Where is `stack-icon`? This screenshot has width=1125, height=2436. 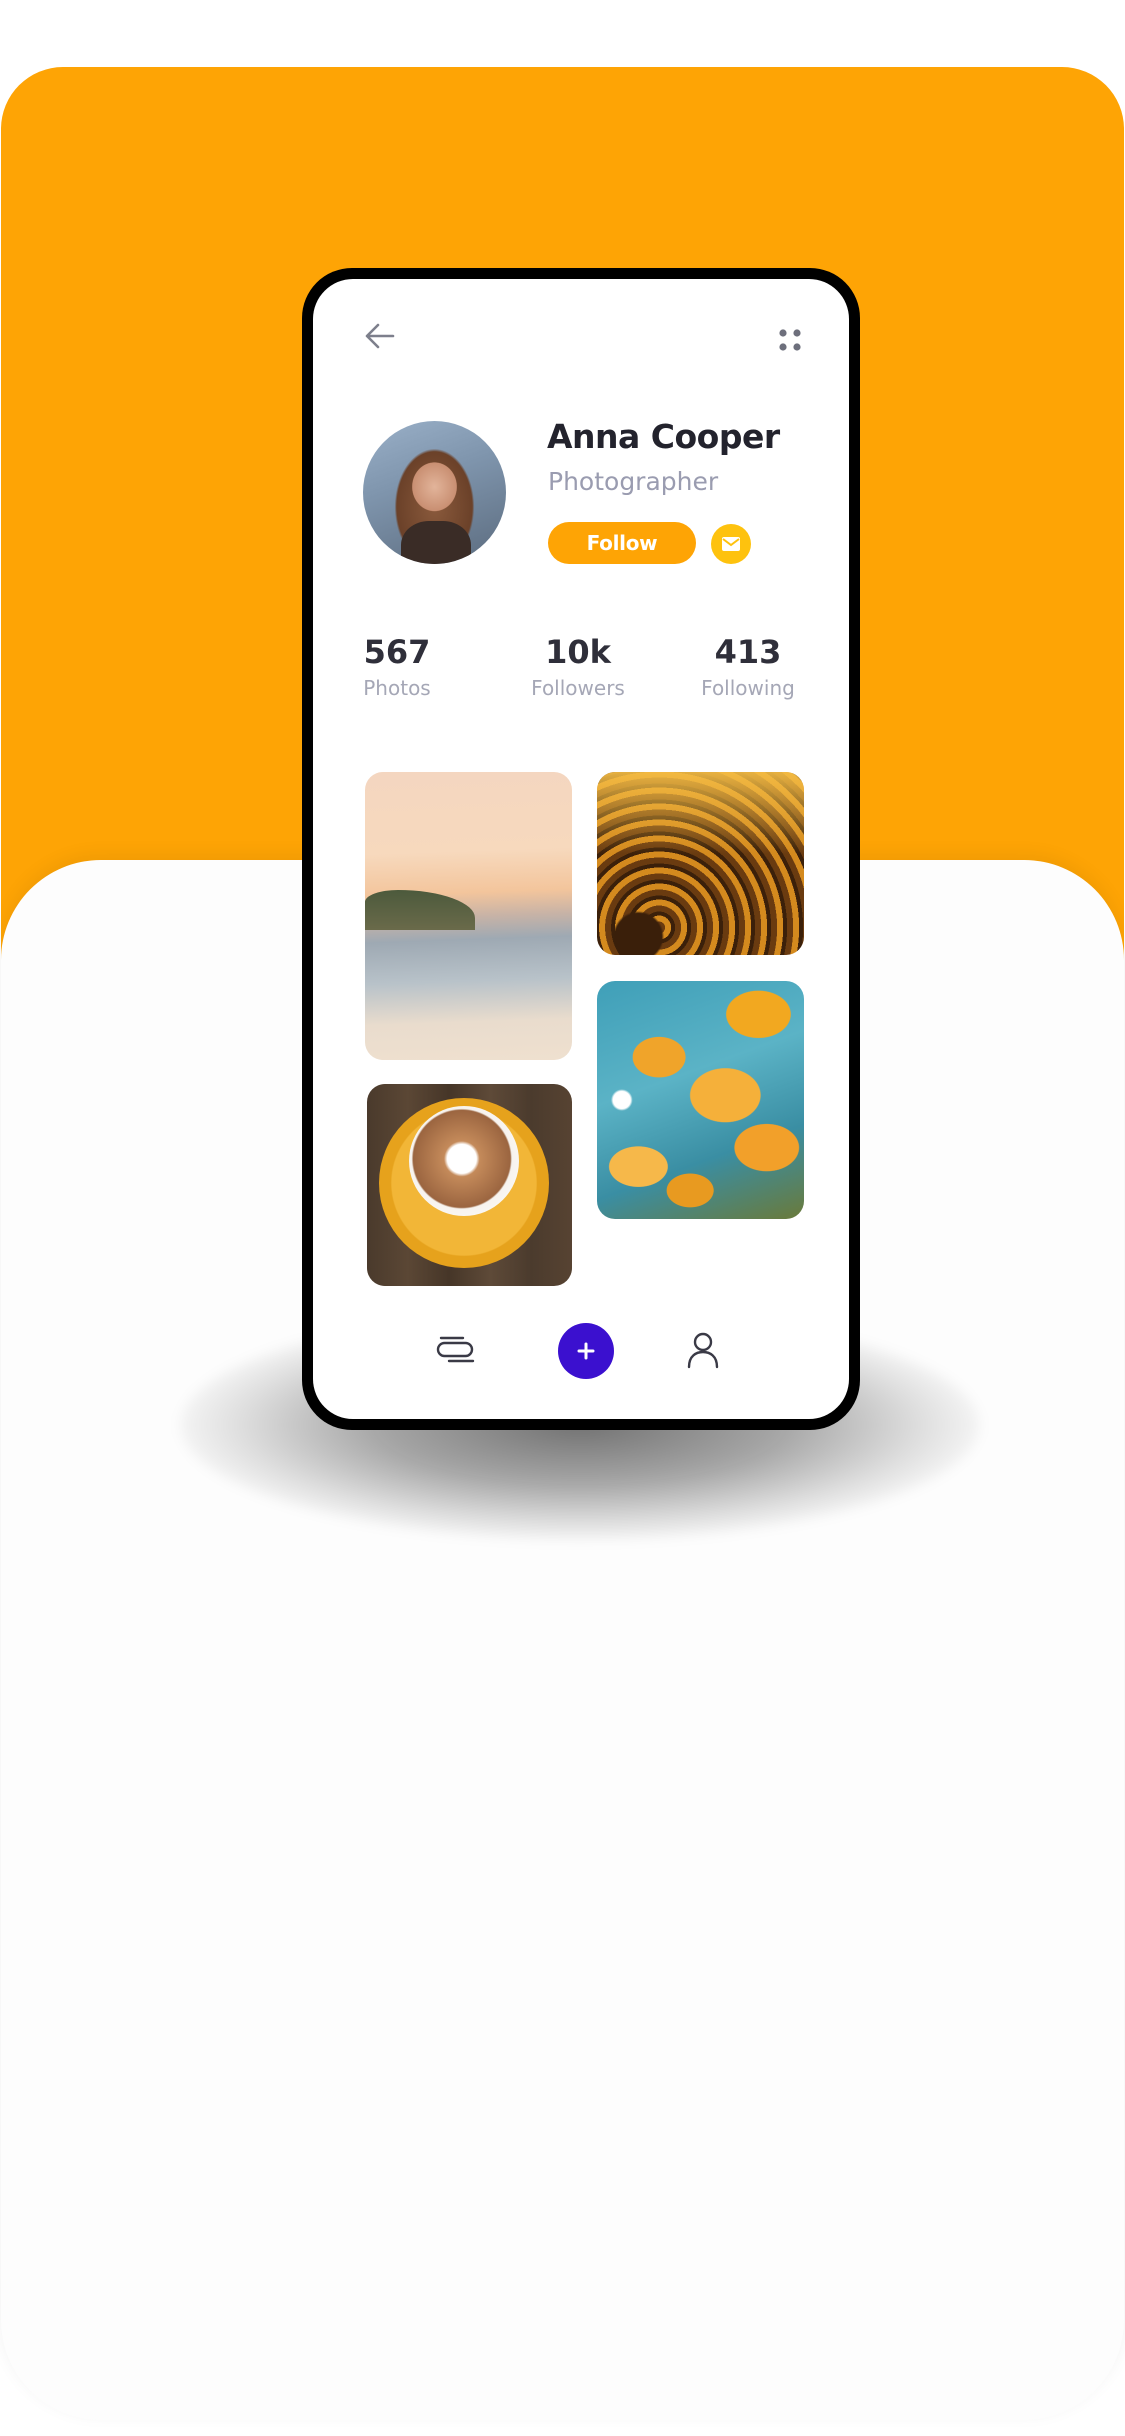
stack-icon is located at coordinates (455, 1349).